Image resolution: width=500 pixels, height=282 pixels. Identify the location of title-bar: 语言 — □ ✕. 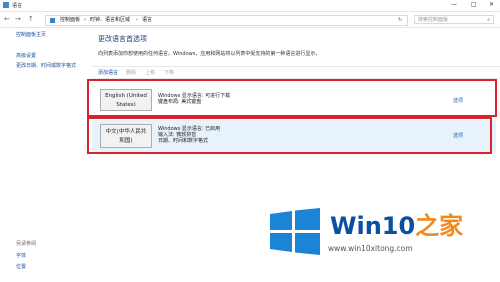
(250, 6).